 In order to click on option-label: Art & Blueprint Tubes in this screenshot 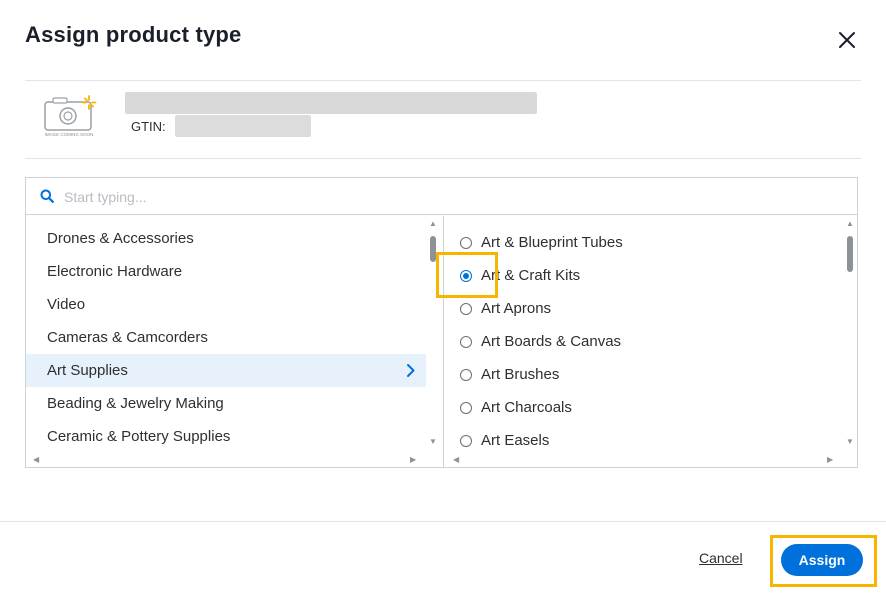, I will do `click(552, 242)`.